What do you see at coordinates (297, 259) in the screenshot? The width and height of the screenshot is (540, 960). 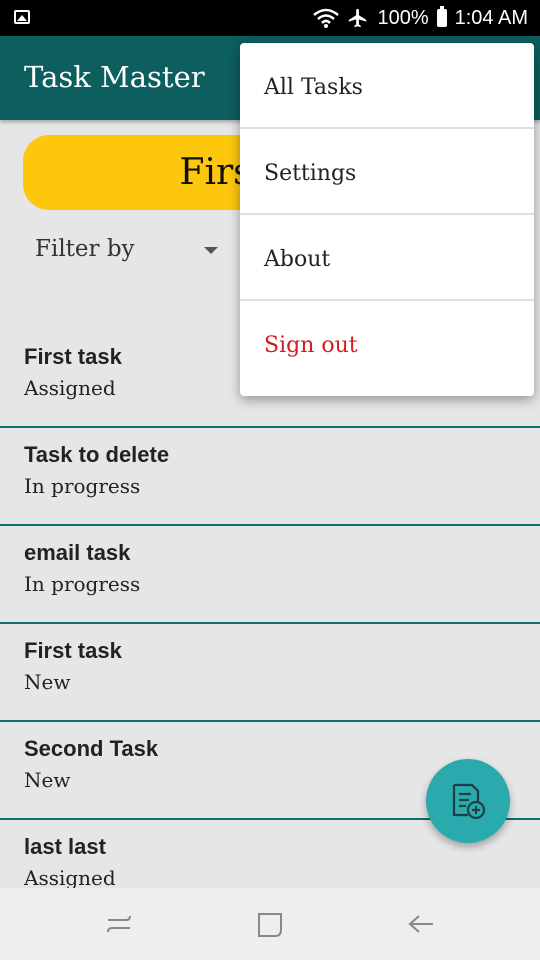 I see `menu-item-label: About` at bounding box center [297, 259].